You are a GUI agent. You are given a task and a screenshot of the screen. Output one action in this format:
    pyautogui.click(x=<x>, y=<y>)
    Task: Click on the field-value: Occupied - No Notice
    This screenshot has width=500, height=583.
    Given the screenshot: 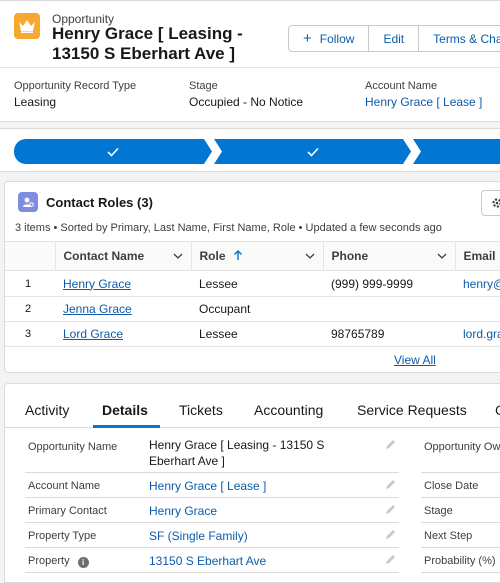 What is the action you would take?
    pyautogui.click(x=246, y=102)
    